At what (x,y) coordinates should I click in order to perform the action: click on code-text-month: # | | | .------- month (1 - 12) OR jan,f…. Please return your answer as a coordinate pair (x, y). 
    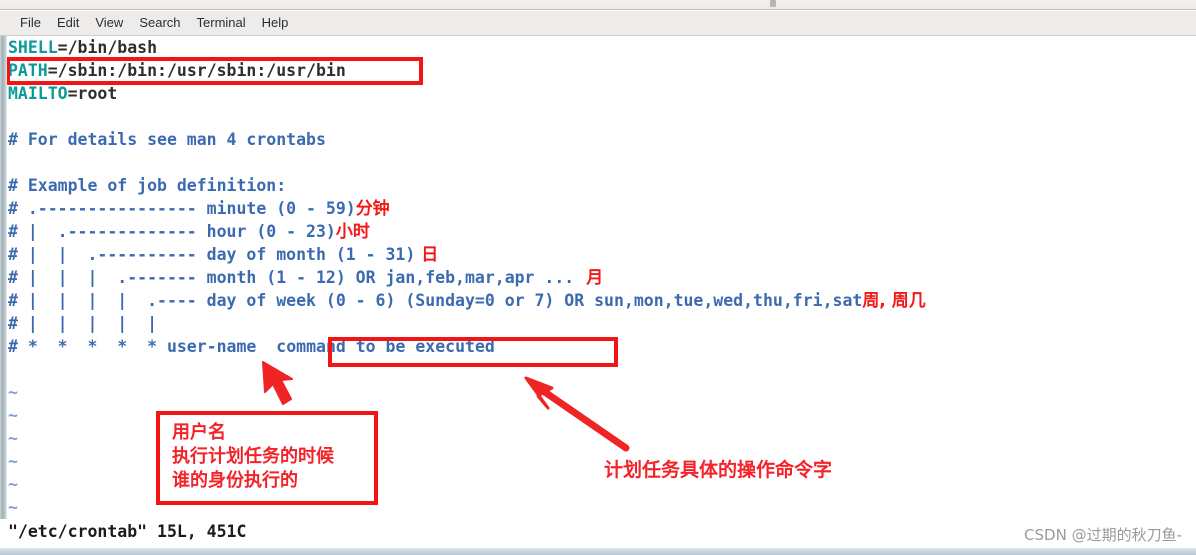
    Looking at the image, I should click on (291, 277).